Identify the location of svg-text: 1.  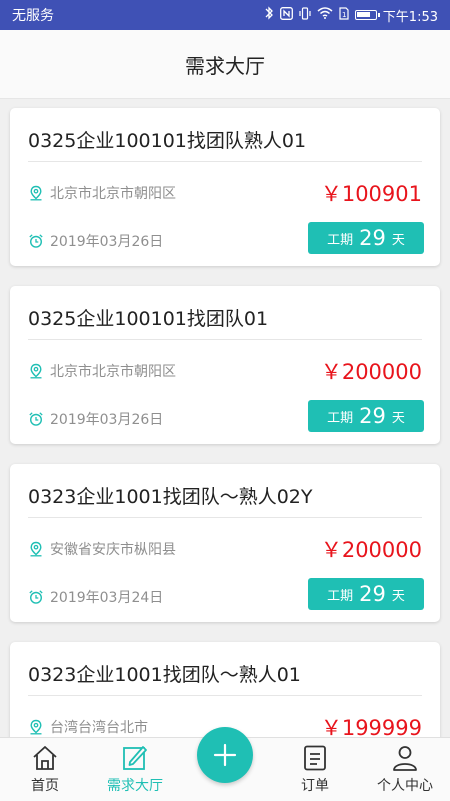
(344, 15).